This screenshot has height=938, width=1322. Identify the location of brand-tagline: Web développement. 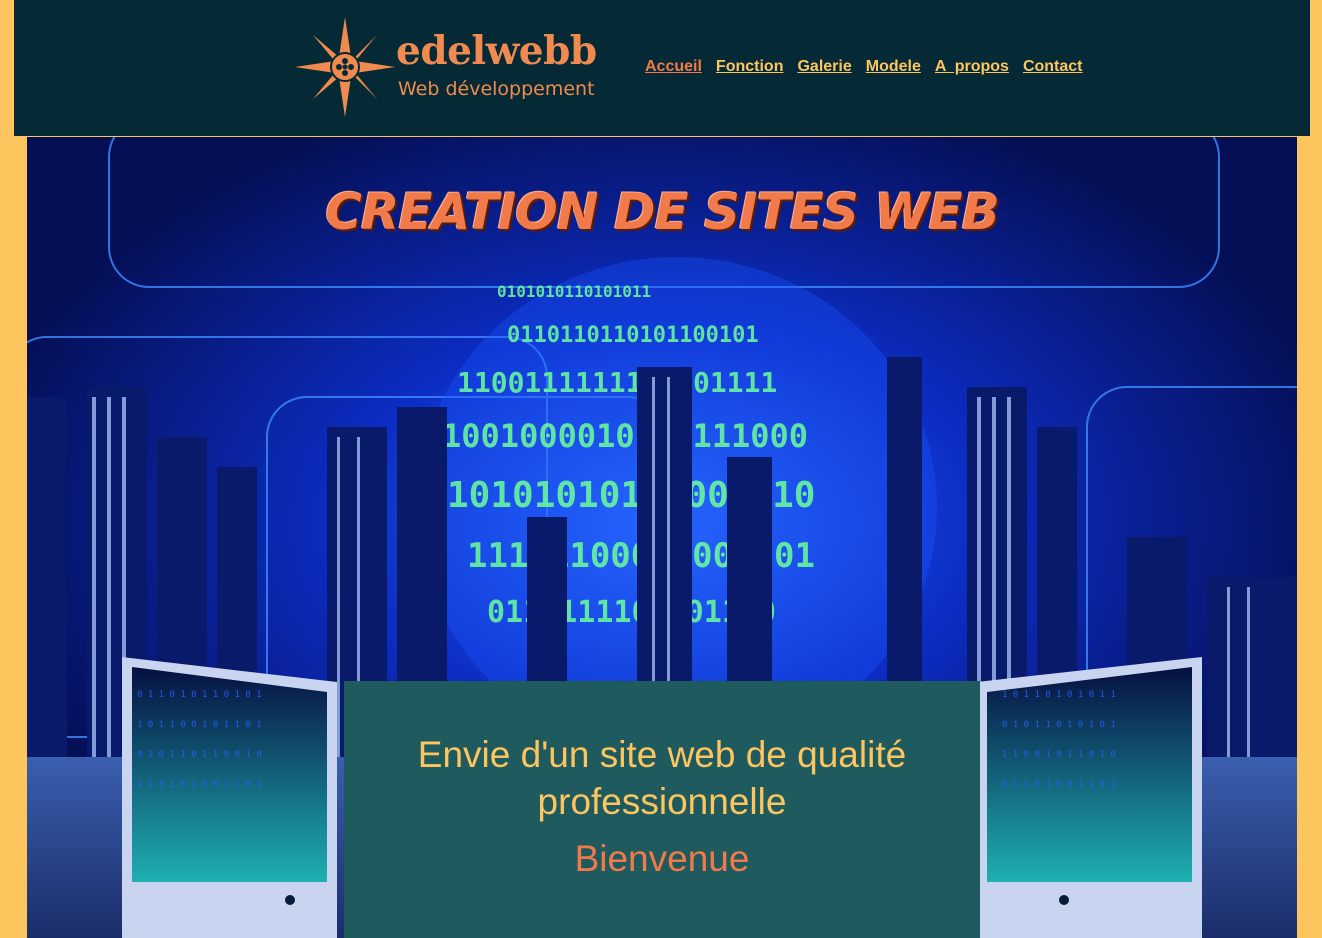
(496, 89).